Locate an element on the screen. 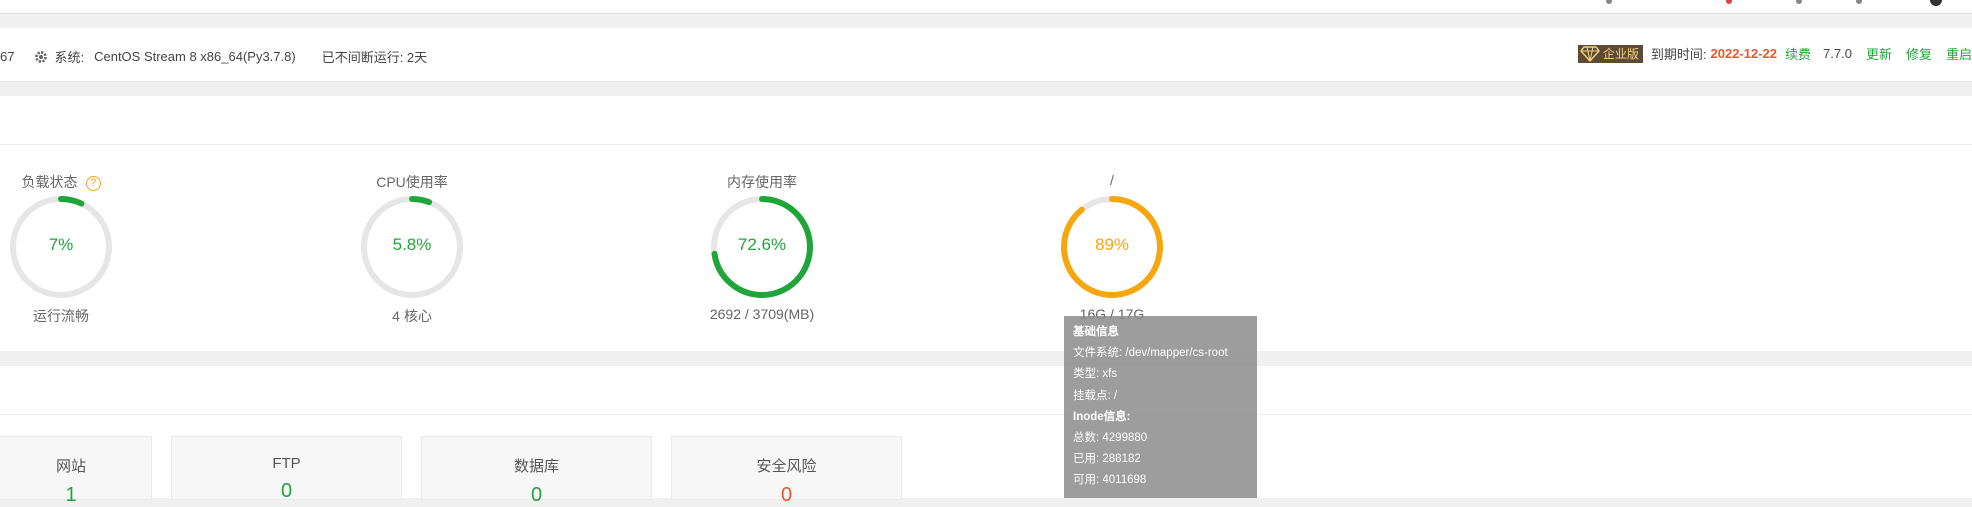  tooltip-used: 已用: 288182 is located at coordinates (1107, 459).